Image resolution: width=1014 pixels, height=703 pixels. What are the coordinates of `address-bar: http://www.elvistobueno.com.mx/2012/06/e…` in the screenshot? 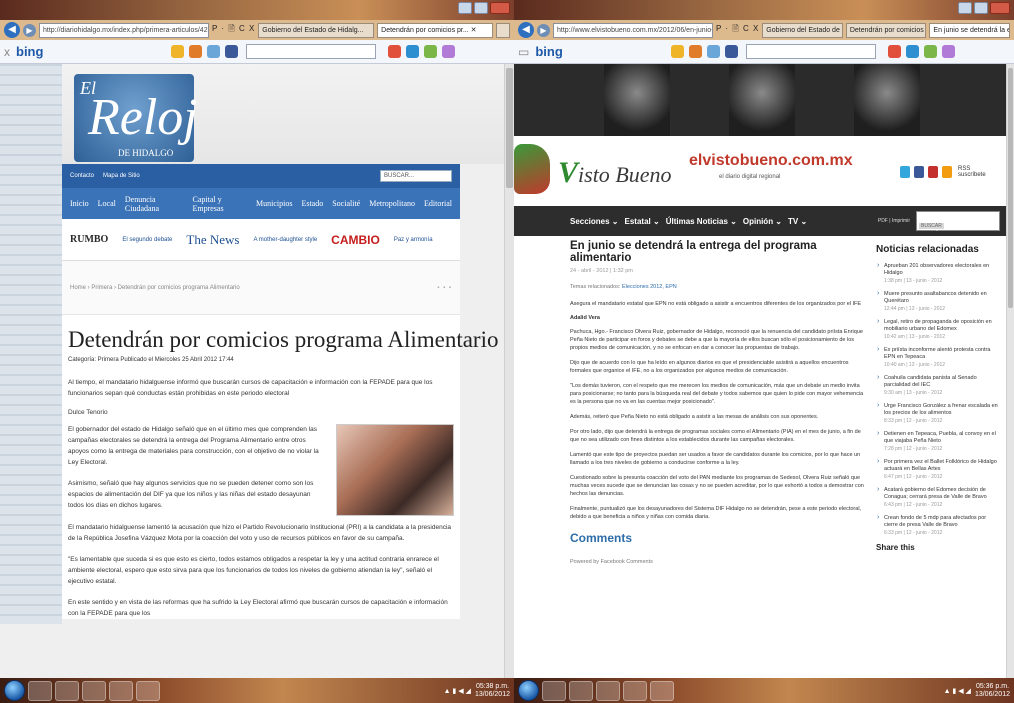 It's located at (633, 30).